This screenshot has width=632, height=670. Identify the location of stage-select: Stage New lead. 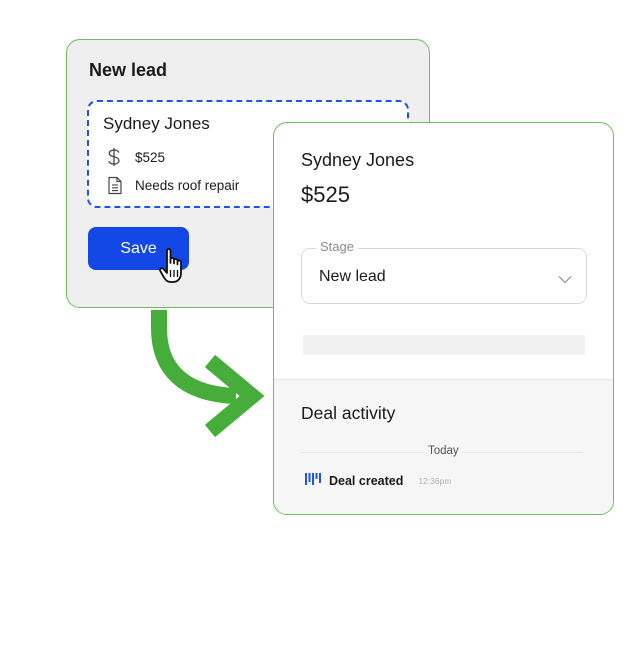
(444, 271).